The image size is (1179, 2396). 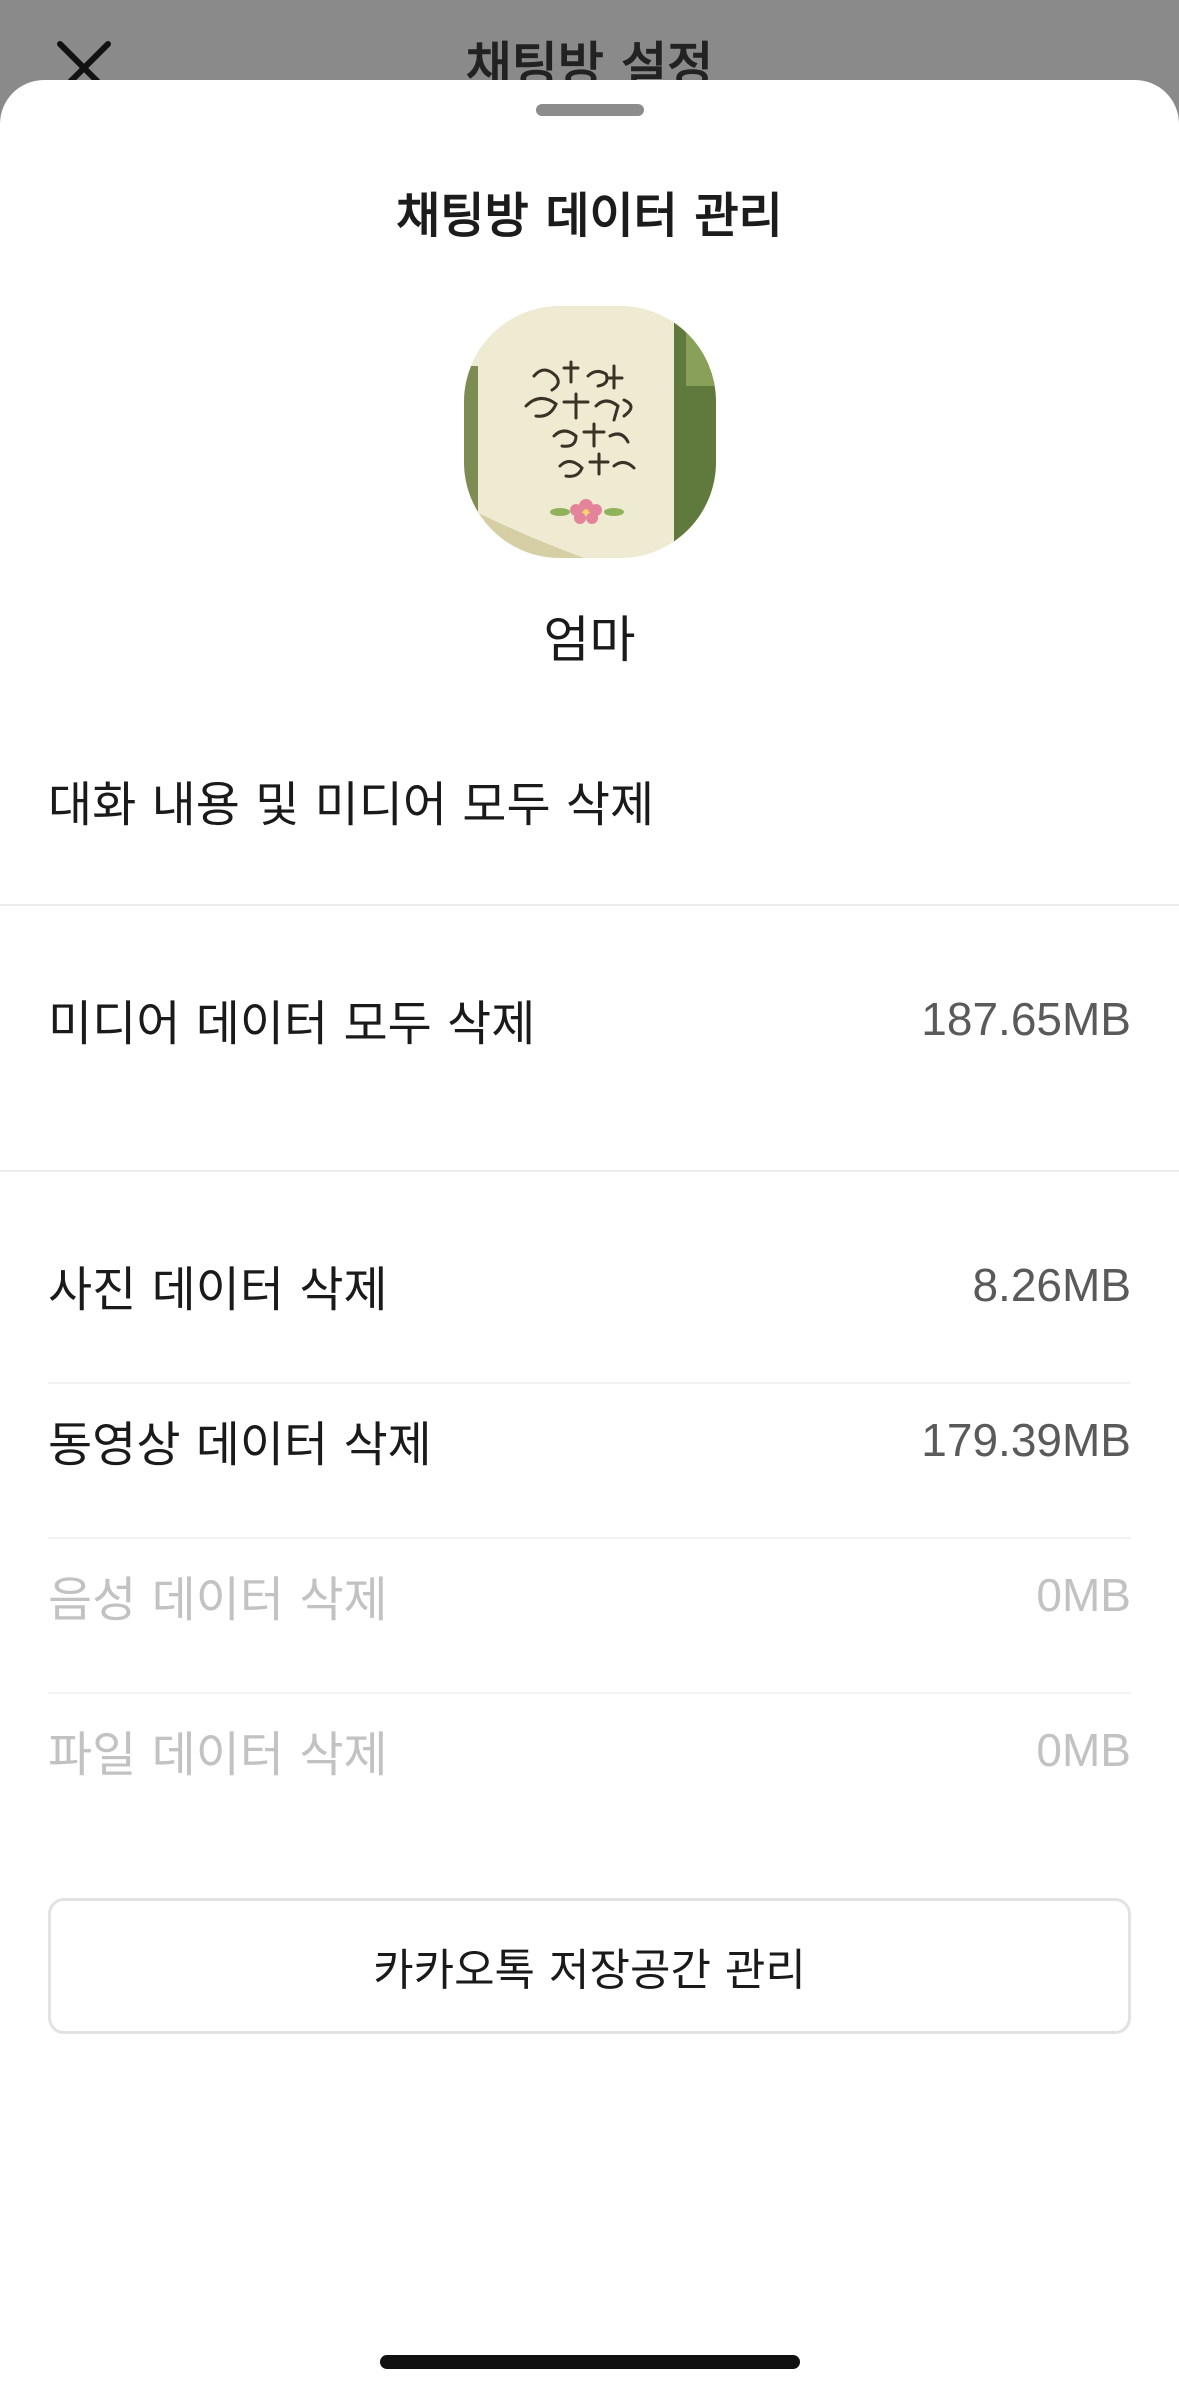 I want to click on delete-all-chat-and-media-row: 대화 내용 및 미디어 모두 삭제, so click(x=589, y=800).